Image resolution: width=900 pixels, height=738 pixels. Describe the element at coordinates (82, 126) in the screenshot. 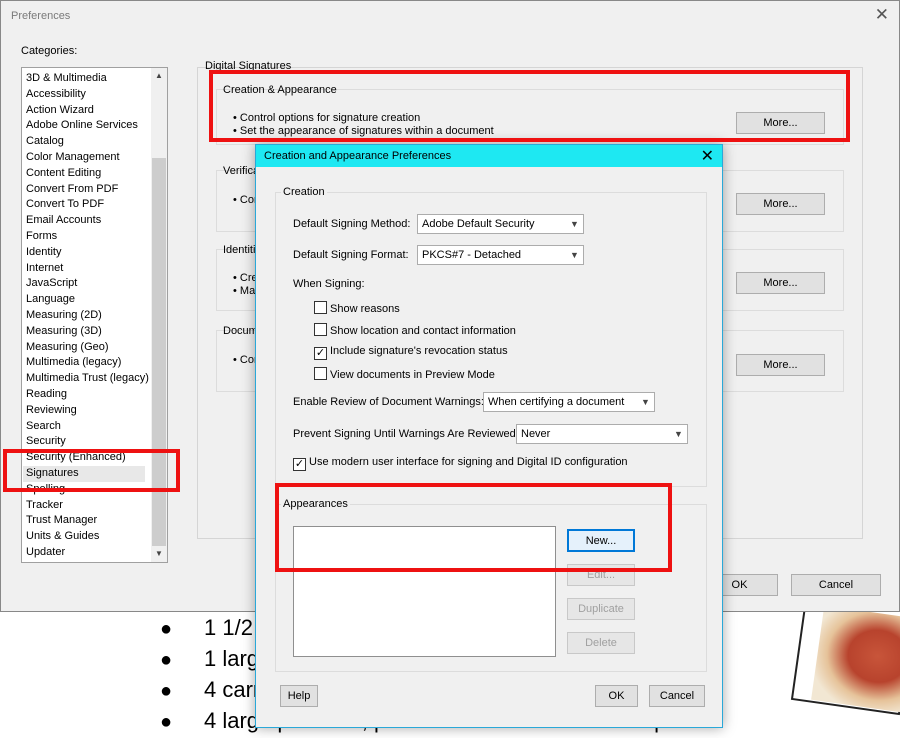

I see `category-item: Adobe Online Services` at that location.